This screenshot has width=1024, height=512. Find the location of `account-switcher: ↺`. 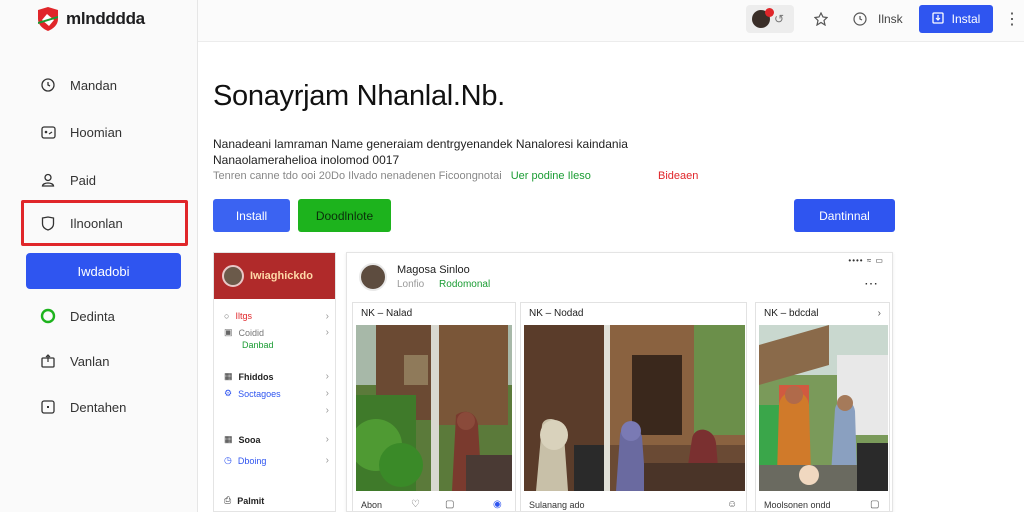

account-switcher: ↺ is located at coordinates (770, 19).